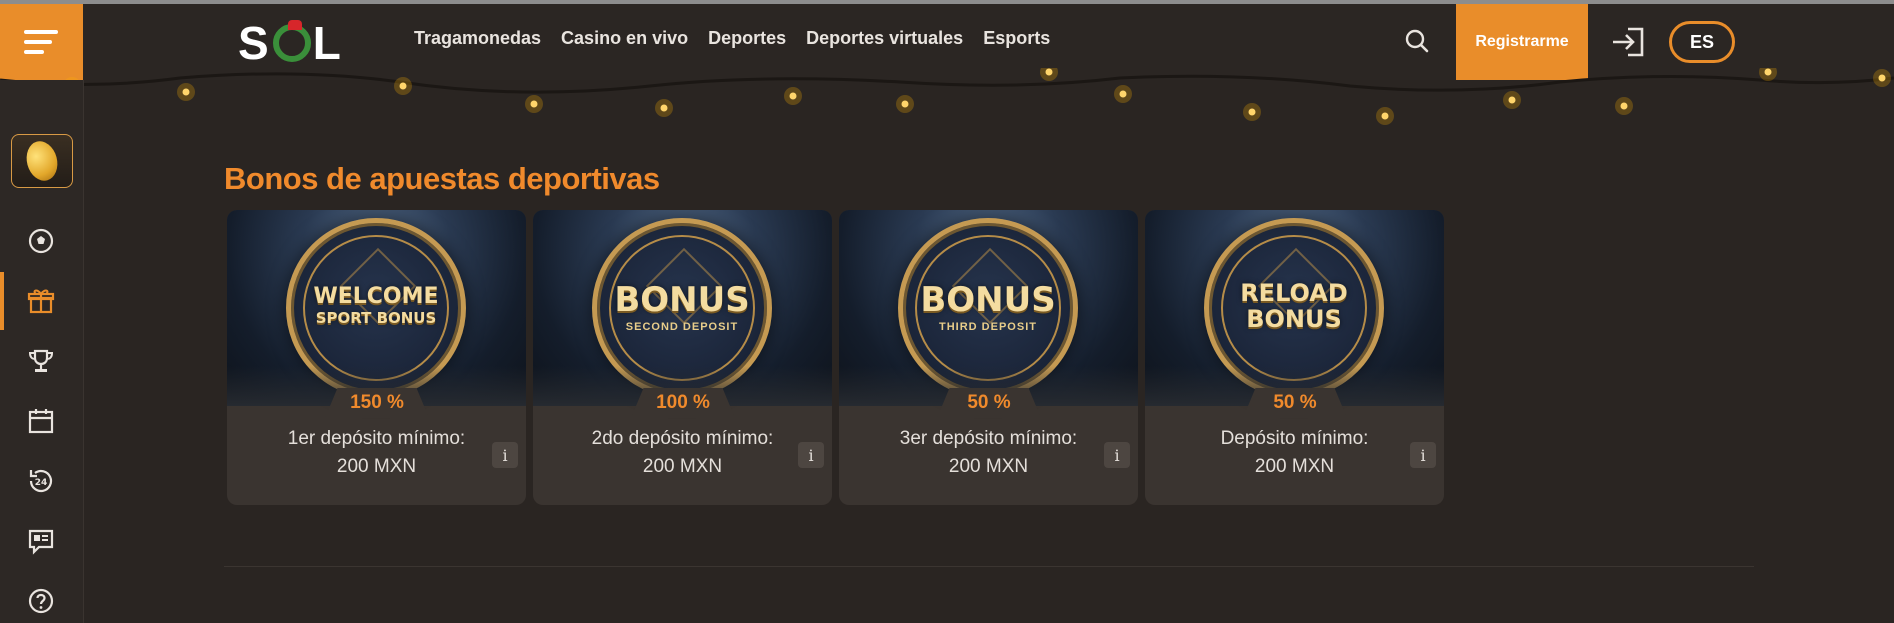 The image size is (1894, 623). I want to click on svg-text: 24, so click(41, 483).